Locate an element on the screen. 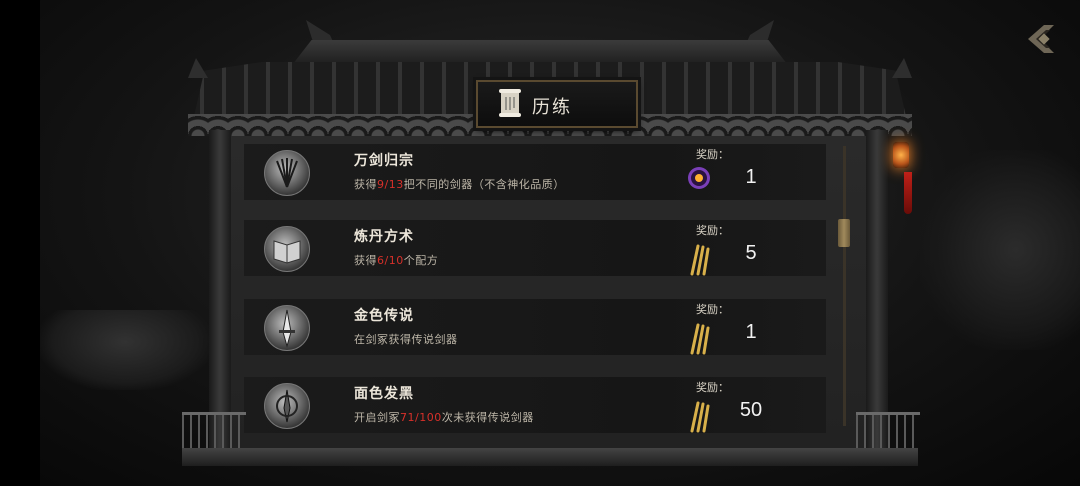 Image resolution: width=1080 pixels, height=486 pixels. book-icon is located at coordinates (287, 249).